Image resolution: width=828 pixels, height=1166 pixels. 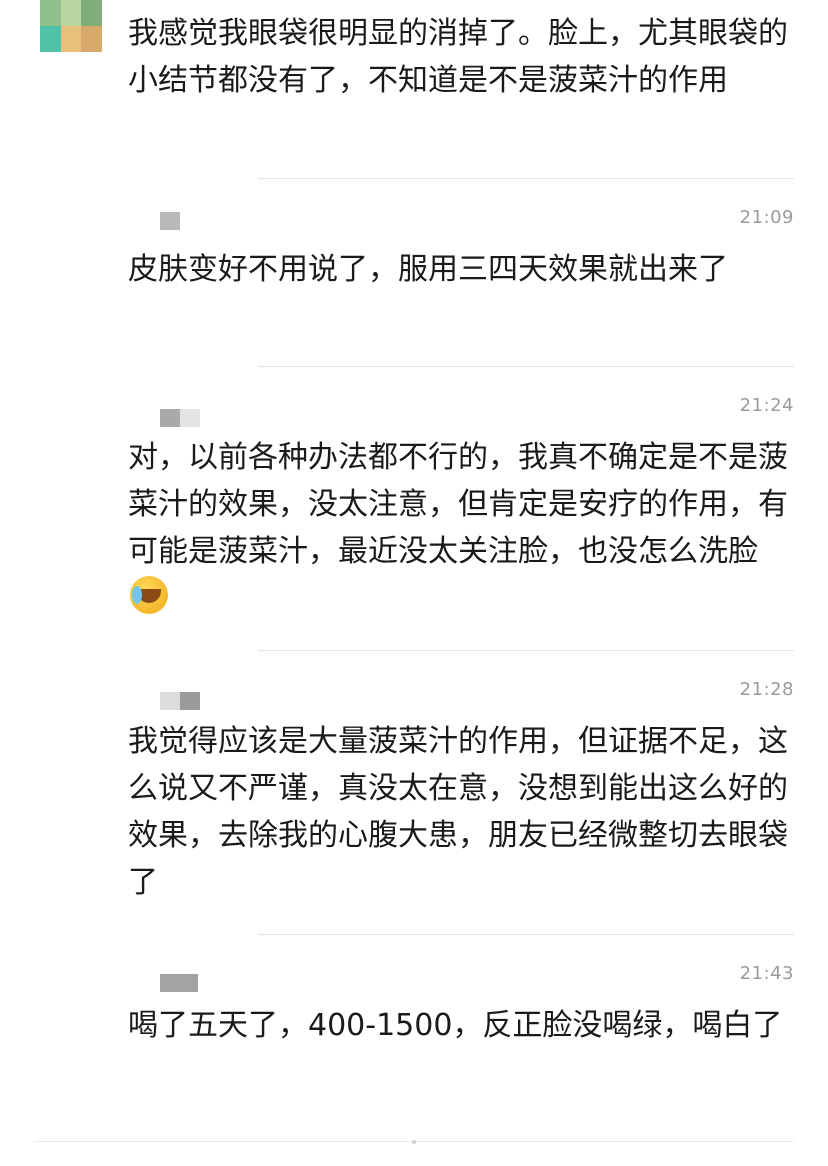 What do you see at coordinates (766, 405) in the screenshot?
I see `message-time: 21:24` at bounding box center [766, 405].